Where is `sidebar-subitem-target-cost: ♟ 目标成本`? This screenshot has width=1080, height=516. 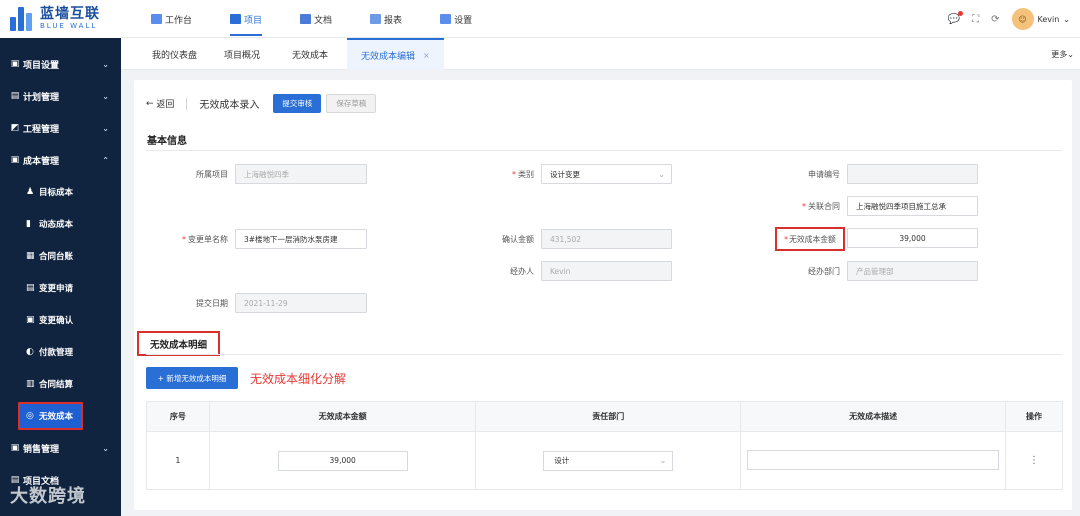 sidebar-subitem-target-cost: ♟ 目标成本 is located at coordinates (60, 192).